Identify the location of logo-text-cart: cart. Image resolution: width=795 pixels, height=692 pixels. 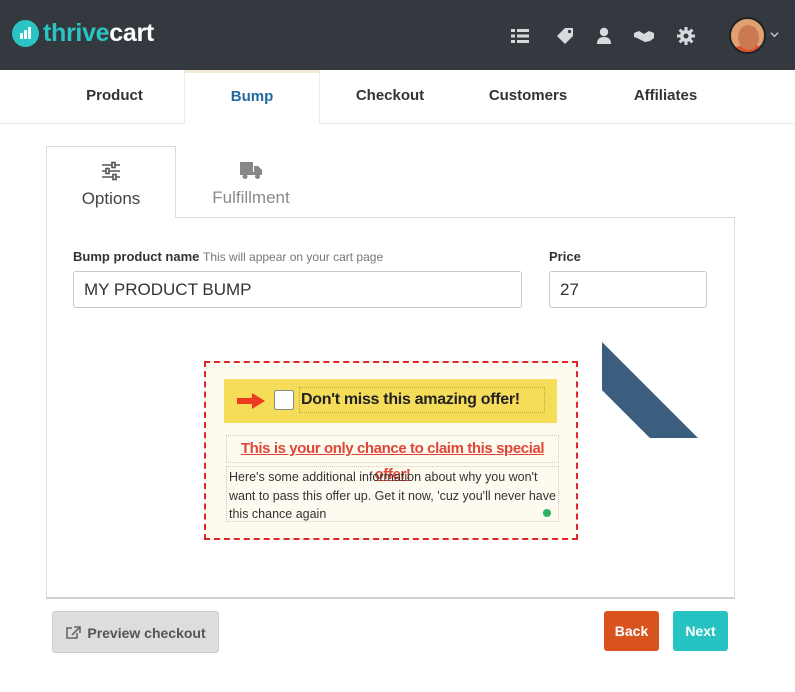
(131, 33).